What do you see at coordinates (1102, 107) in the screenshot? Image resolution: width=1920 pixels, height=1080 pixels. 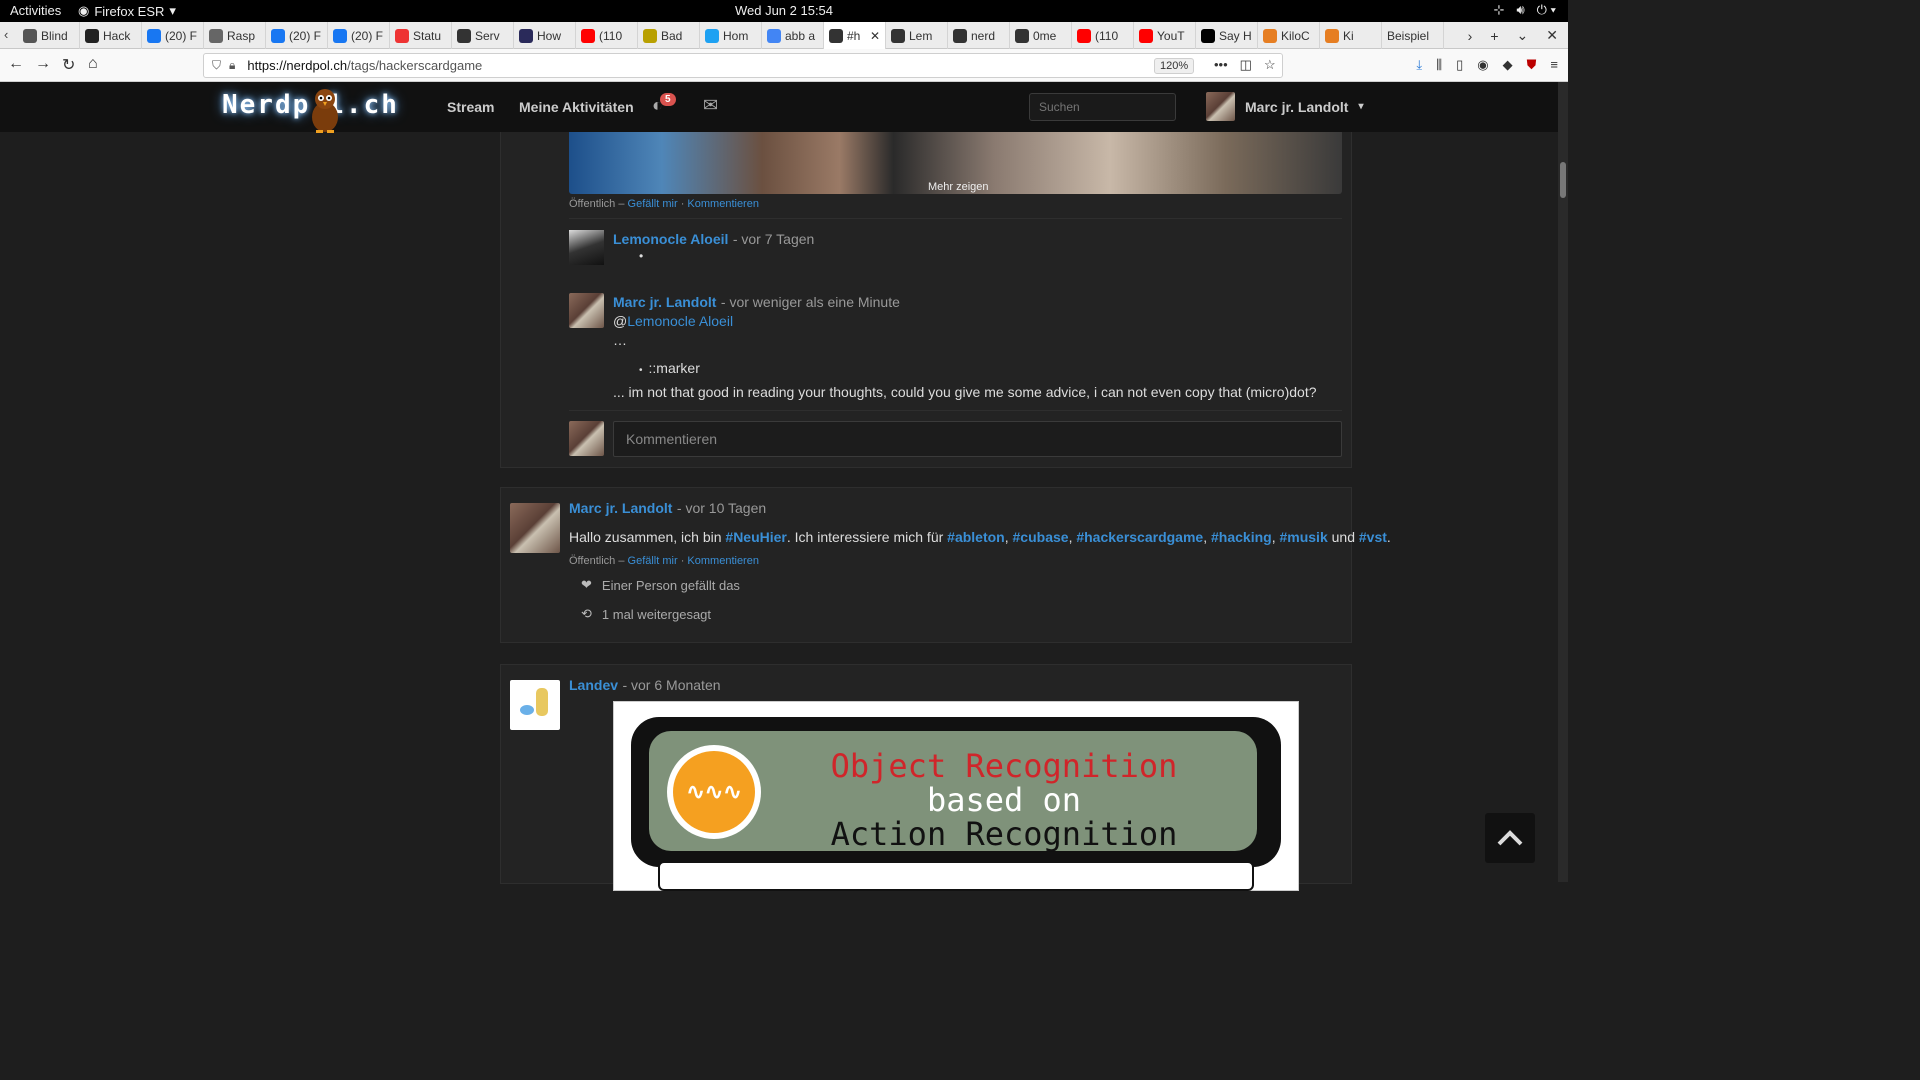 I see `search-input` at bounding box center [1102, 107].